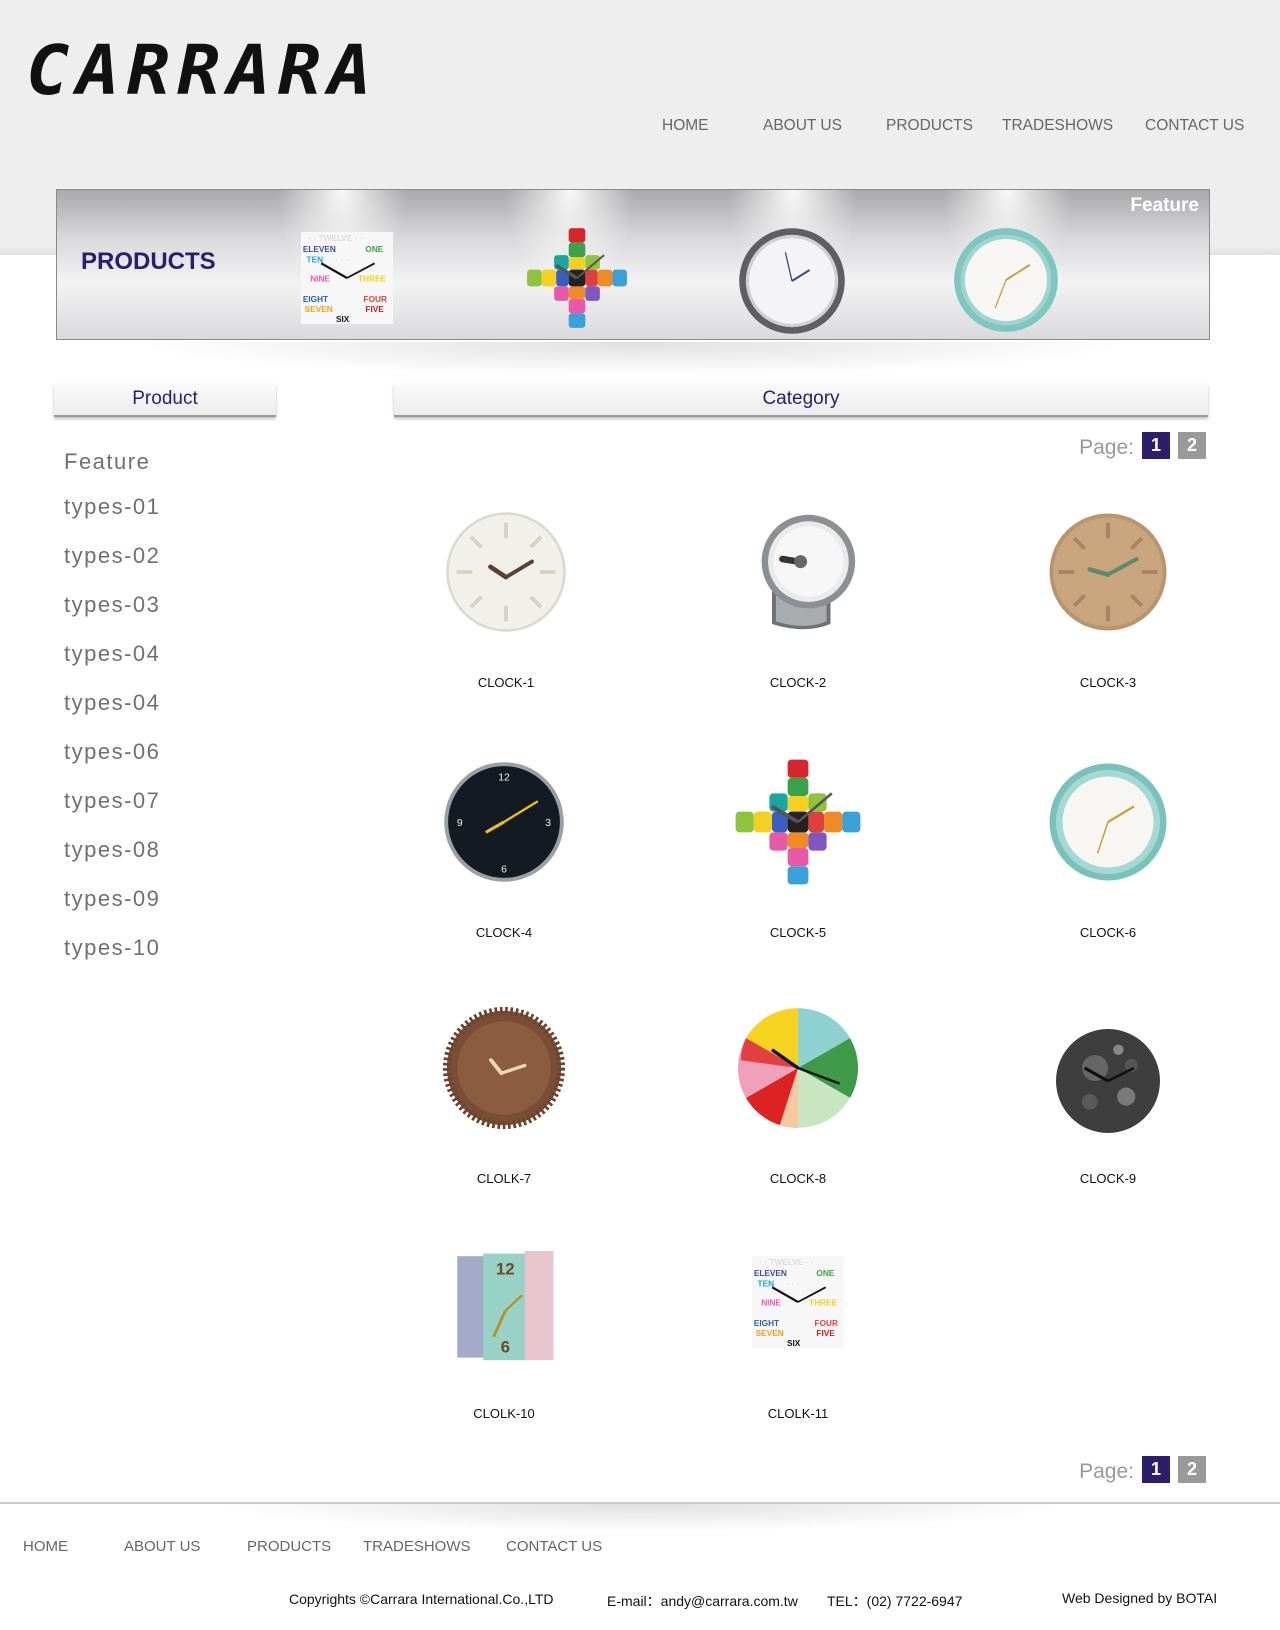 This screenshot has width=1280, height=1630. What do you see at coordinates (460, 823) in the screenshot?
I see `svg-text: 9` at bounding box center [460, 823].